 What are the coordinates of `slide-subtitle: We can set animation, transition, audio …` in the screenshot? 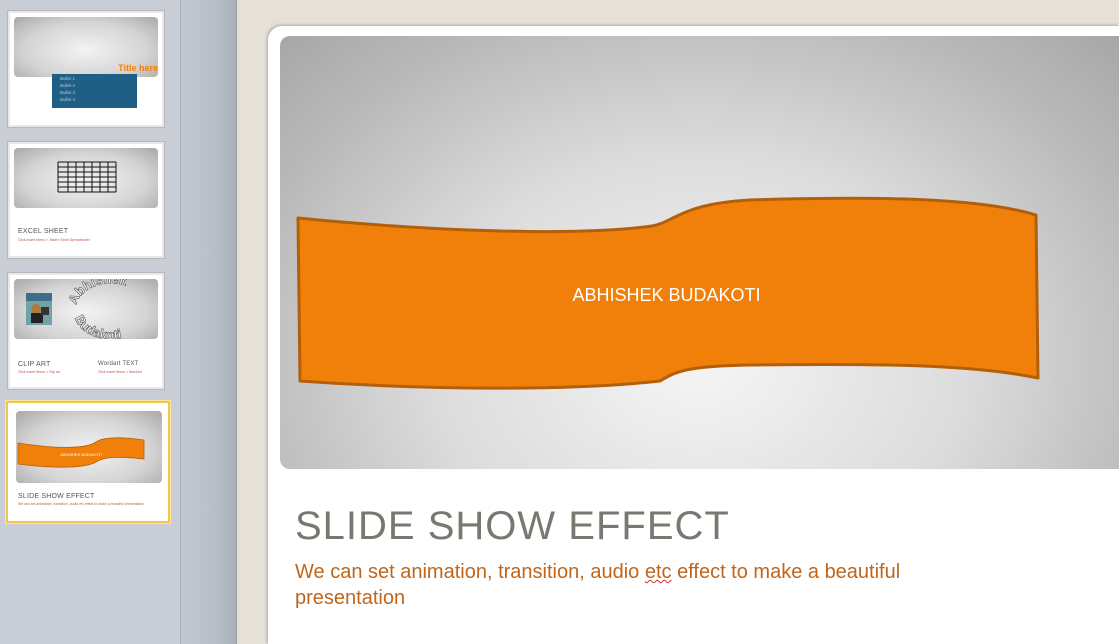 It's located at (655, 585).